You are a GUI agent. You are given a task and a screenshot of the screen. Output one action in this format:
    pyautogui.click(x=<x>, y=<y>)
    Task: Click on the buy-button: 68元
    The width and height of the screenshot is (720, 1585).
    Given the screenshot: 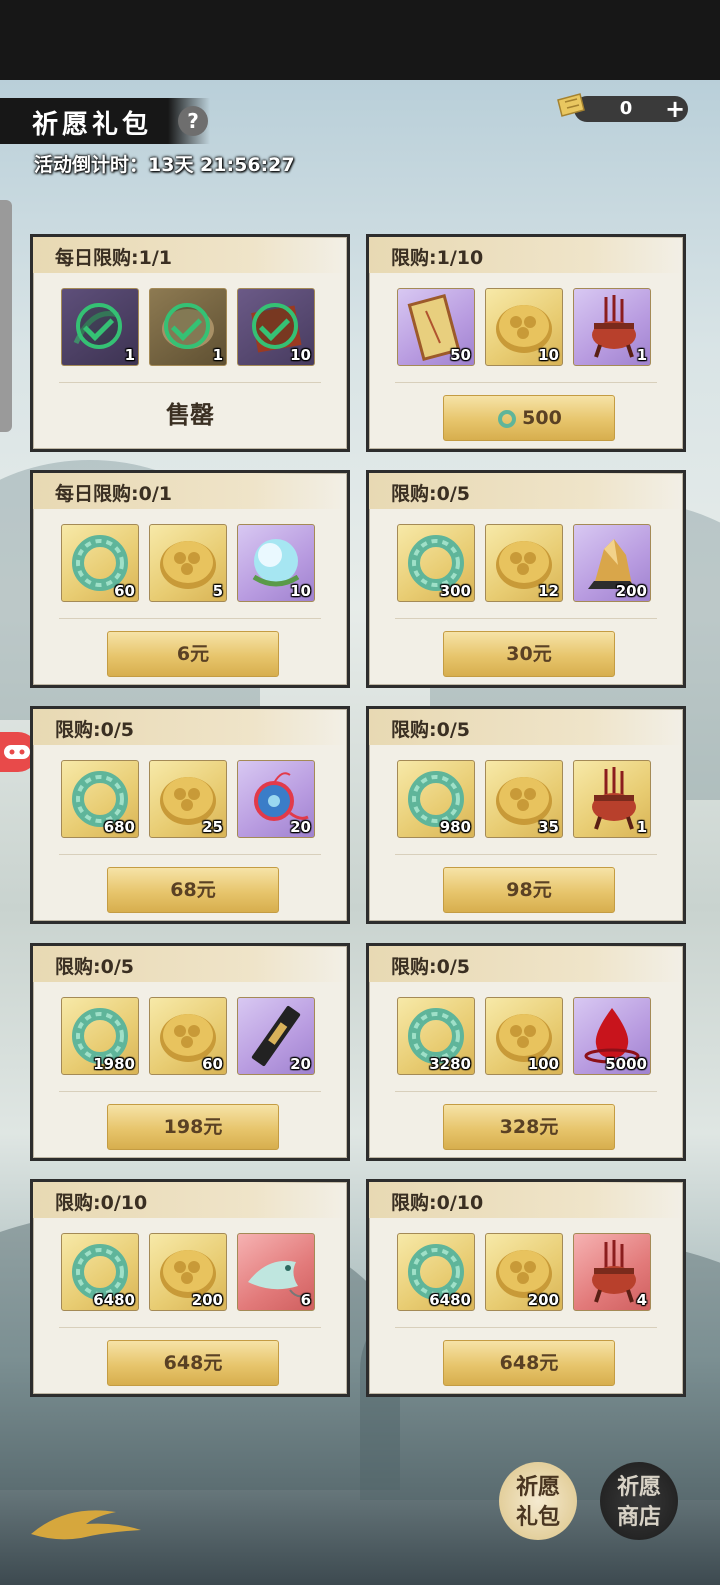 What is the action you would take?
    pyautogui.click(x=193, y=890)
    